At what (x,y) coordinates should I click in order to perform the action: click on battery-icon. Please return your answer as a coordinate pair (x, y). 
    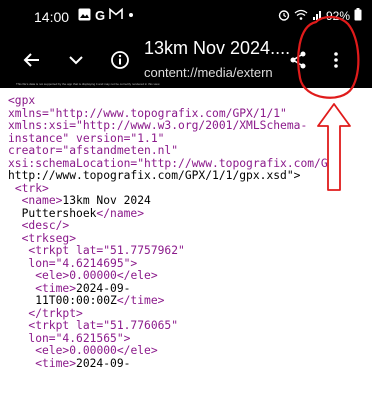
    Looking at the image, I should click on (358, 16).